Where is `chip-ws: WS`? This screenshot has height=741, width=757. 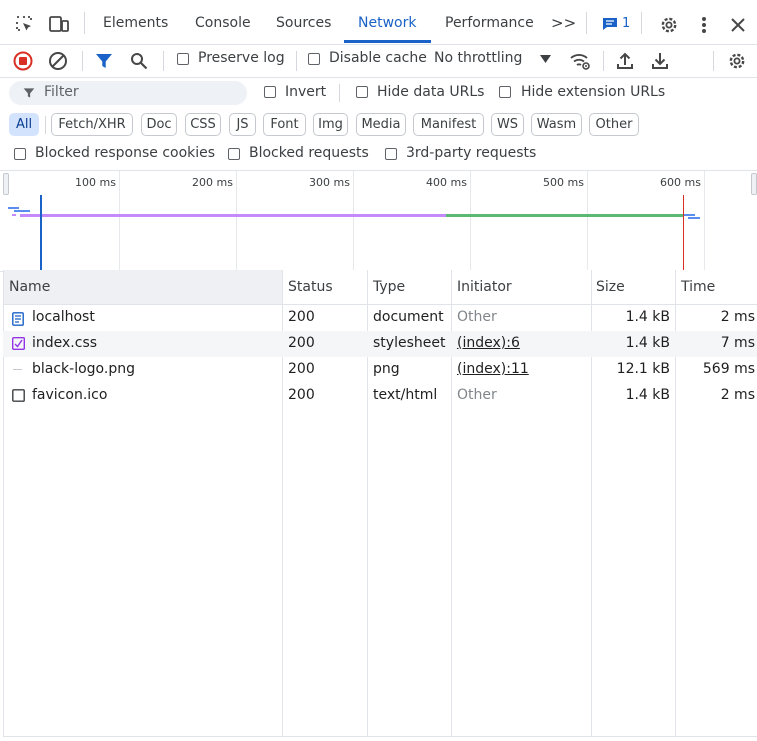 chip-ws: WS is located at coordinates (507, 124).